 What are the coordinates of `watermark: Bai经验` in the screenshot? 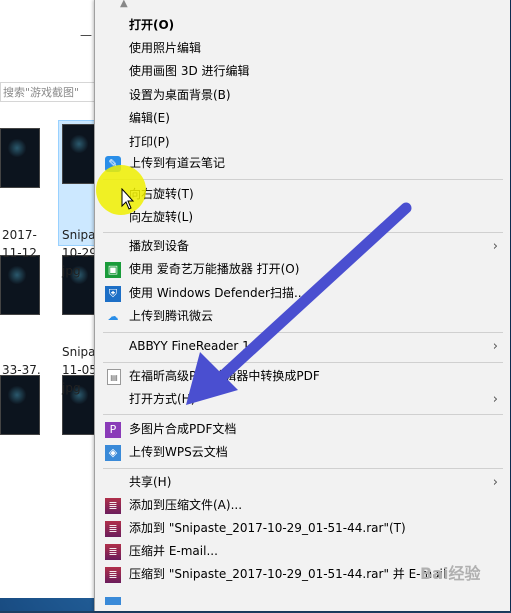 It's located at (450, 573).